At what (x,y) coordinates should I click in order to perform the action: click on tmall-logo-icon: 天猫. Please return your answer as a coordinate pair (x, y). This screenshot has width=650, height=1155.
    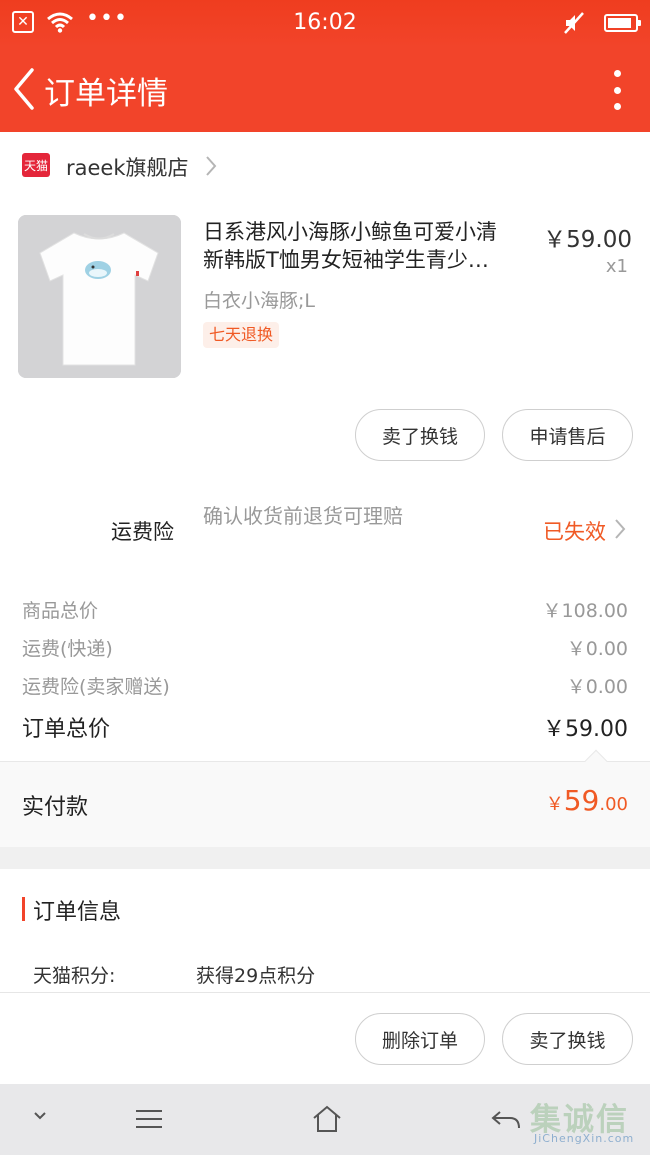
    Looking at the image, I should click on (36, 165).